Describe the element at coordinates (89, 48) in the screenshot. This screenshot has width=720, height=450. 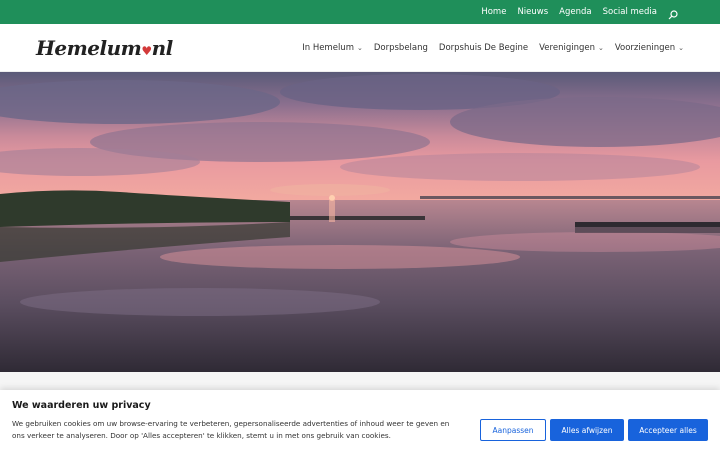
I see `logo-text: Hemelum` at that location.